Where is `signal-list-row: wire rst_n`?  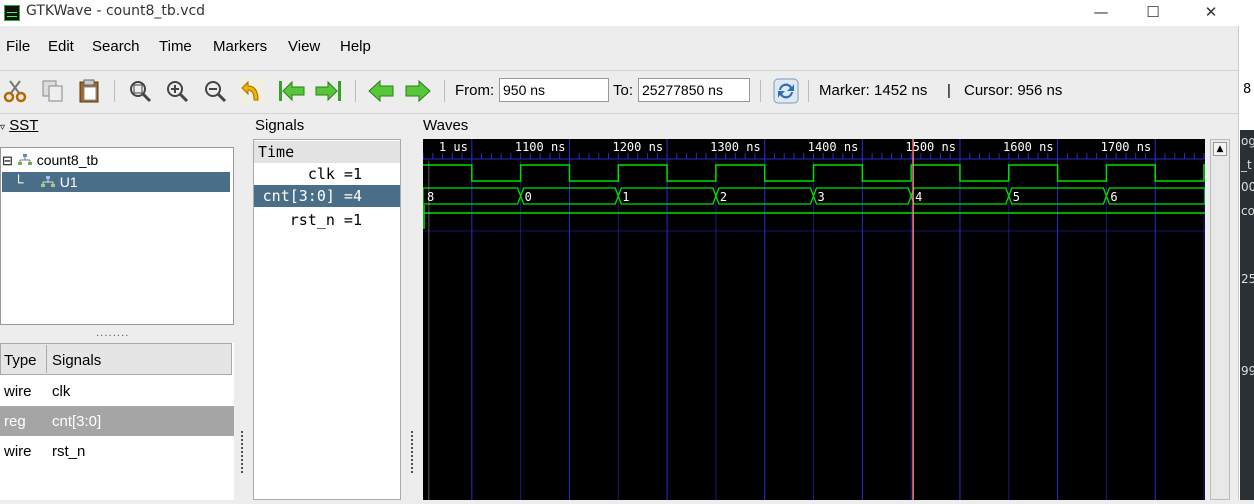 signal-list-row: wire rst_n is located at coordinates (117, 451).